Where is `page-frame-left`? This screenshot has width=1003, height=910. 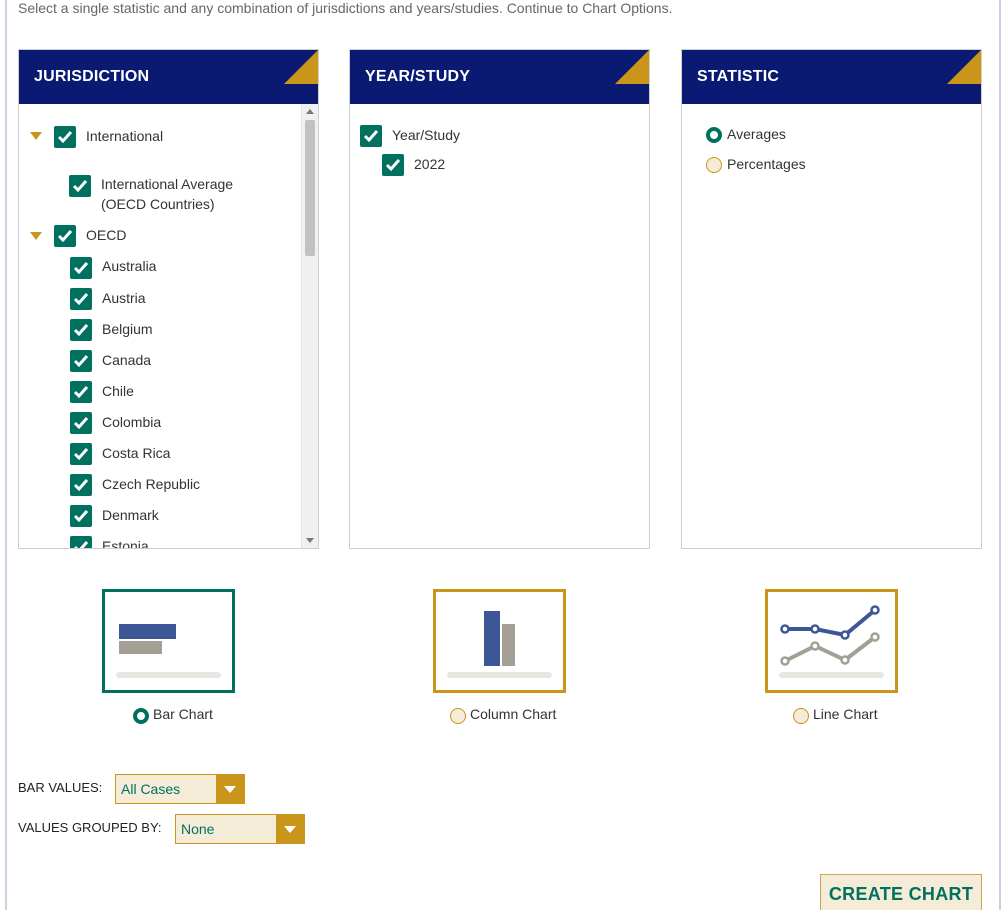 page-frame-left is located at coordinates (6, 455).